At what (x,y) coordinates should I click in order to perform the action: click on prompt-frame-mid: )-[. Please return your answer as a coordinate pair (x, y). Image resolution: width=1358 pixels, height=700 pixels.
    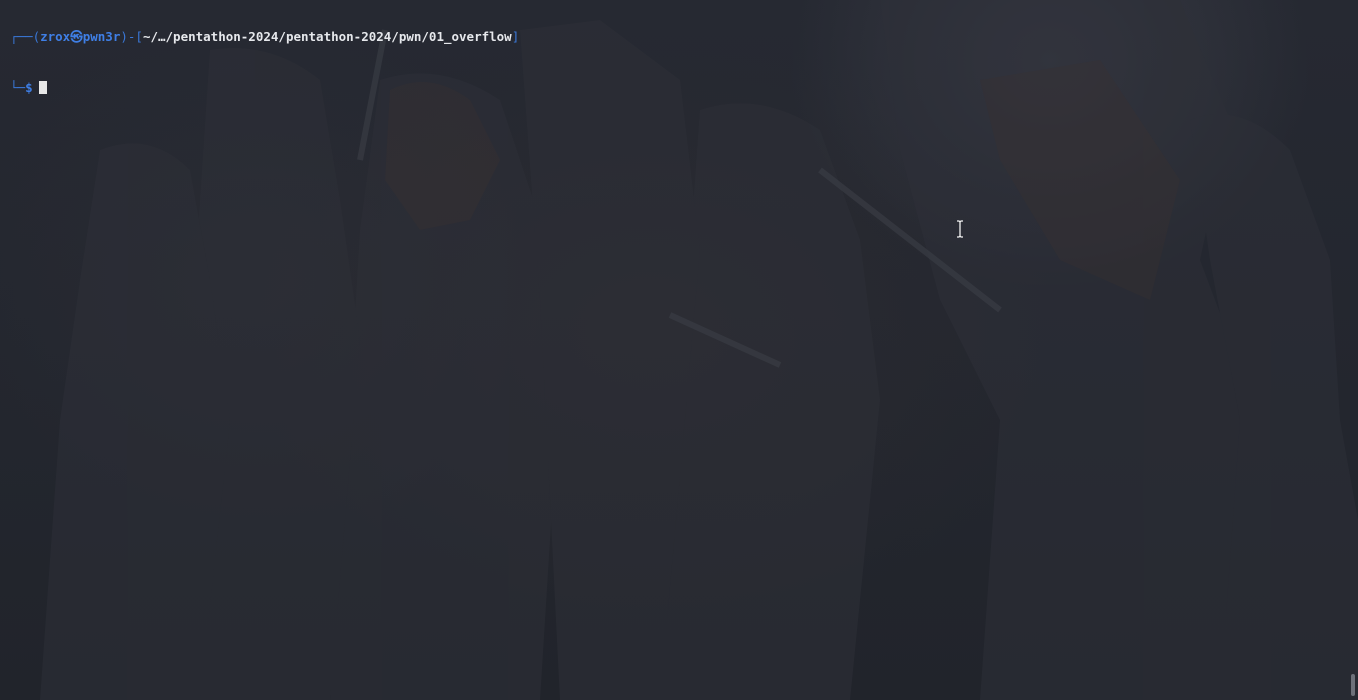
    Looking at the image, I should click on (131, 36).